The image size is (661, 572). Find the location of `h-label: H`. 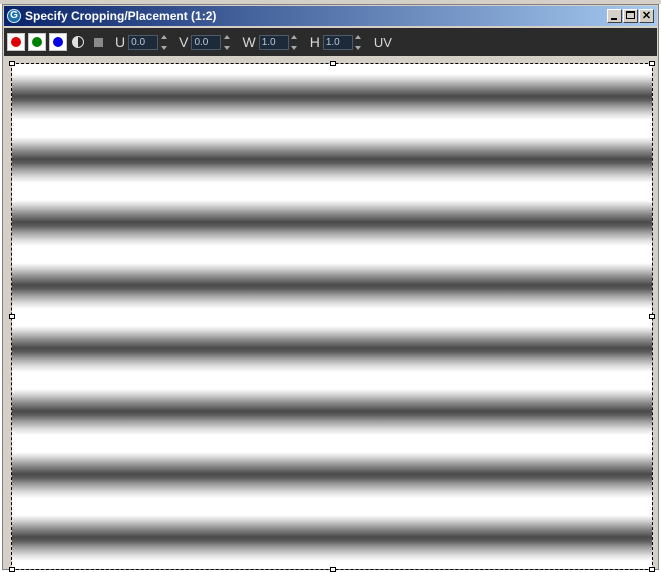

h-label: H is located at coordinates (314, 42).